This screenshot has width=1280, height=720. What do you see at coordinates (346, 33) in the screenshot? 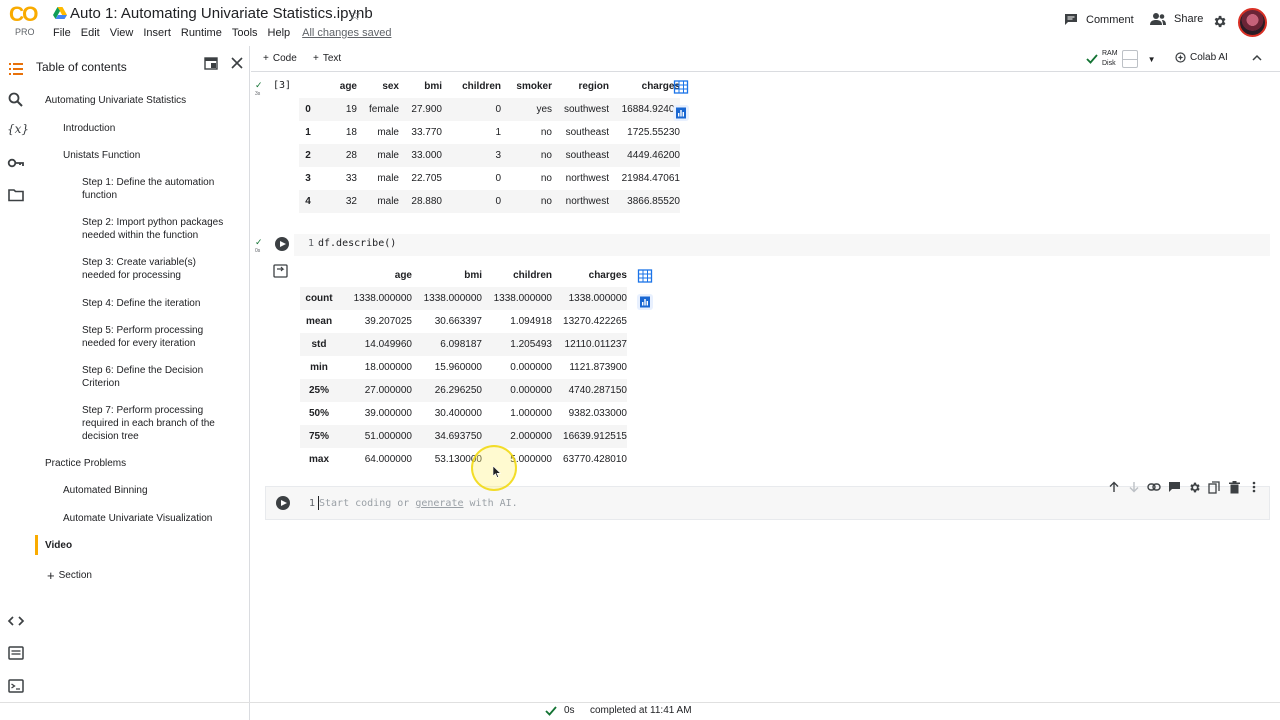
I see `save-status: All changes saved` at bounding box center [346, 33].